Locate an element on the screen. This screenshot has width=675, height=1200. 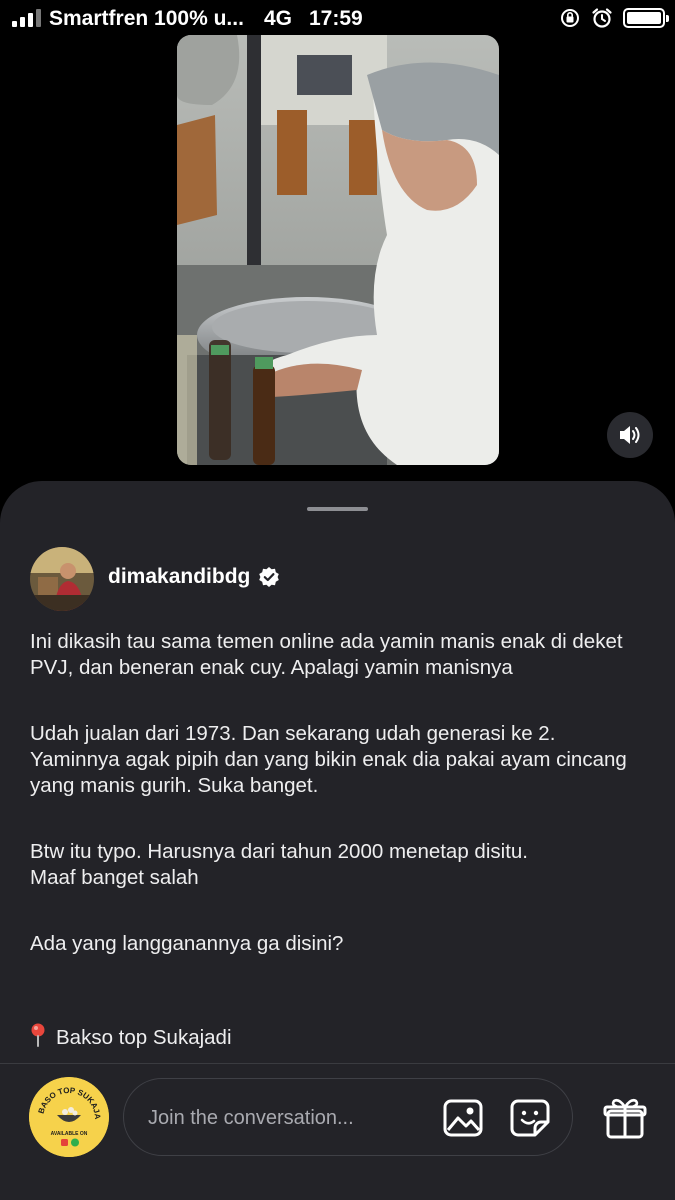
gift-icon is located at coordinates (625, 1118).